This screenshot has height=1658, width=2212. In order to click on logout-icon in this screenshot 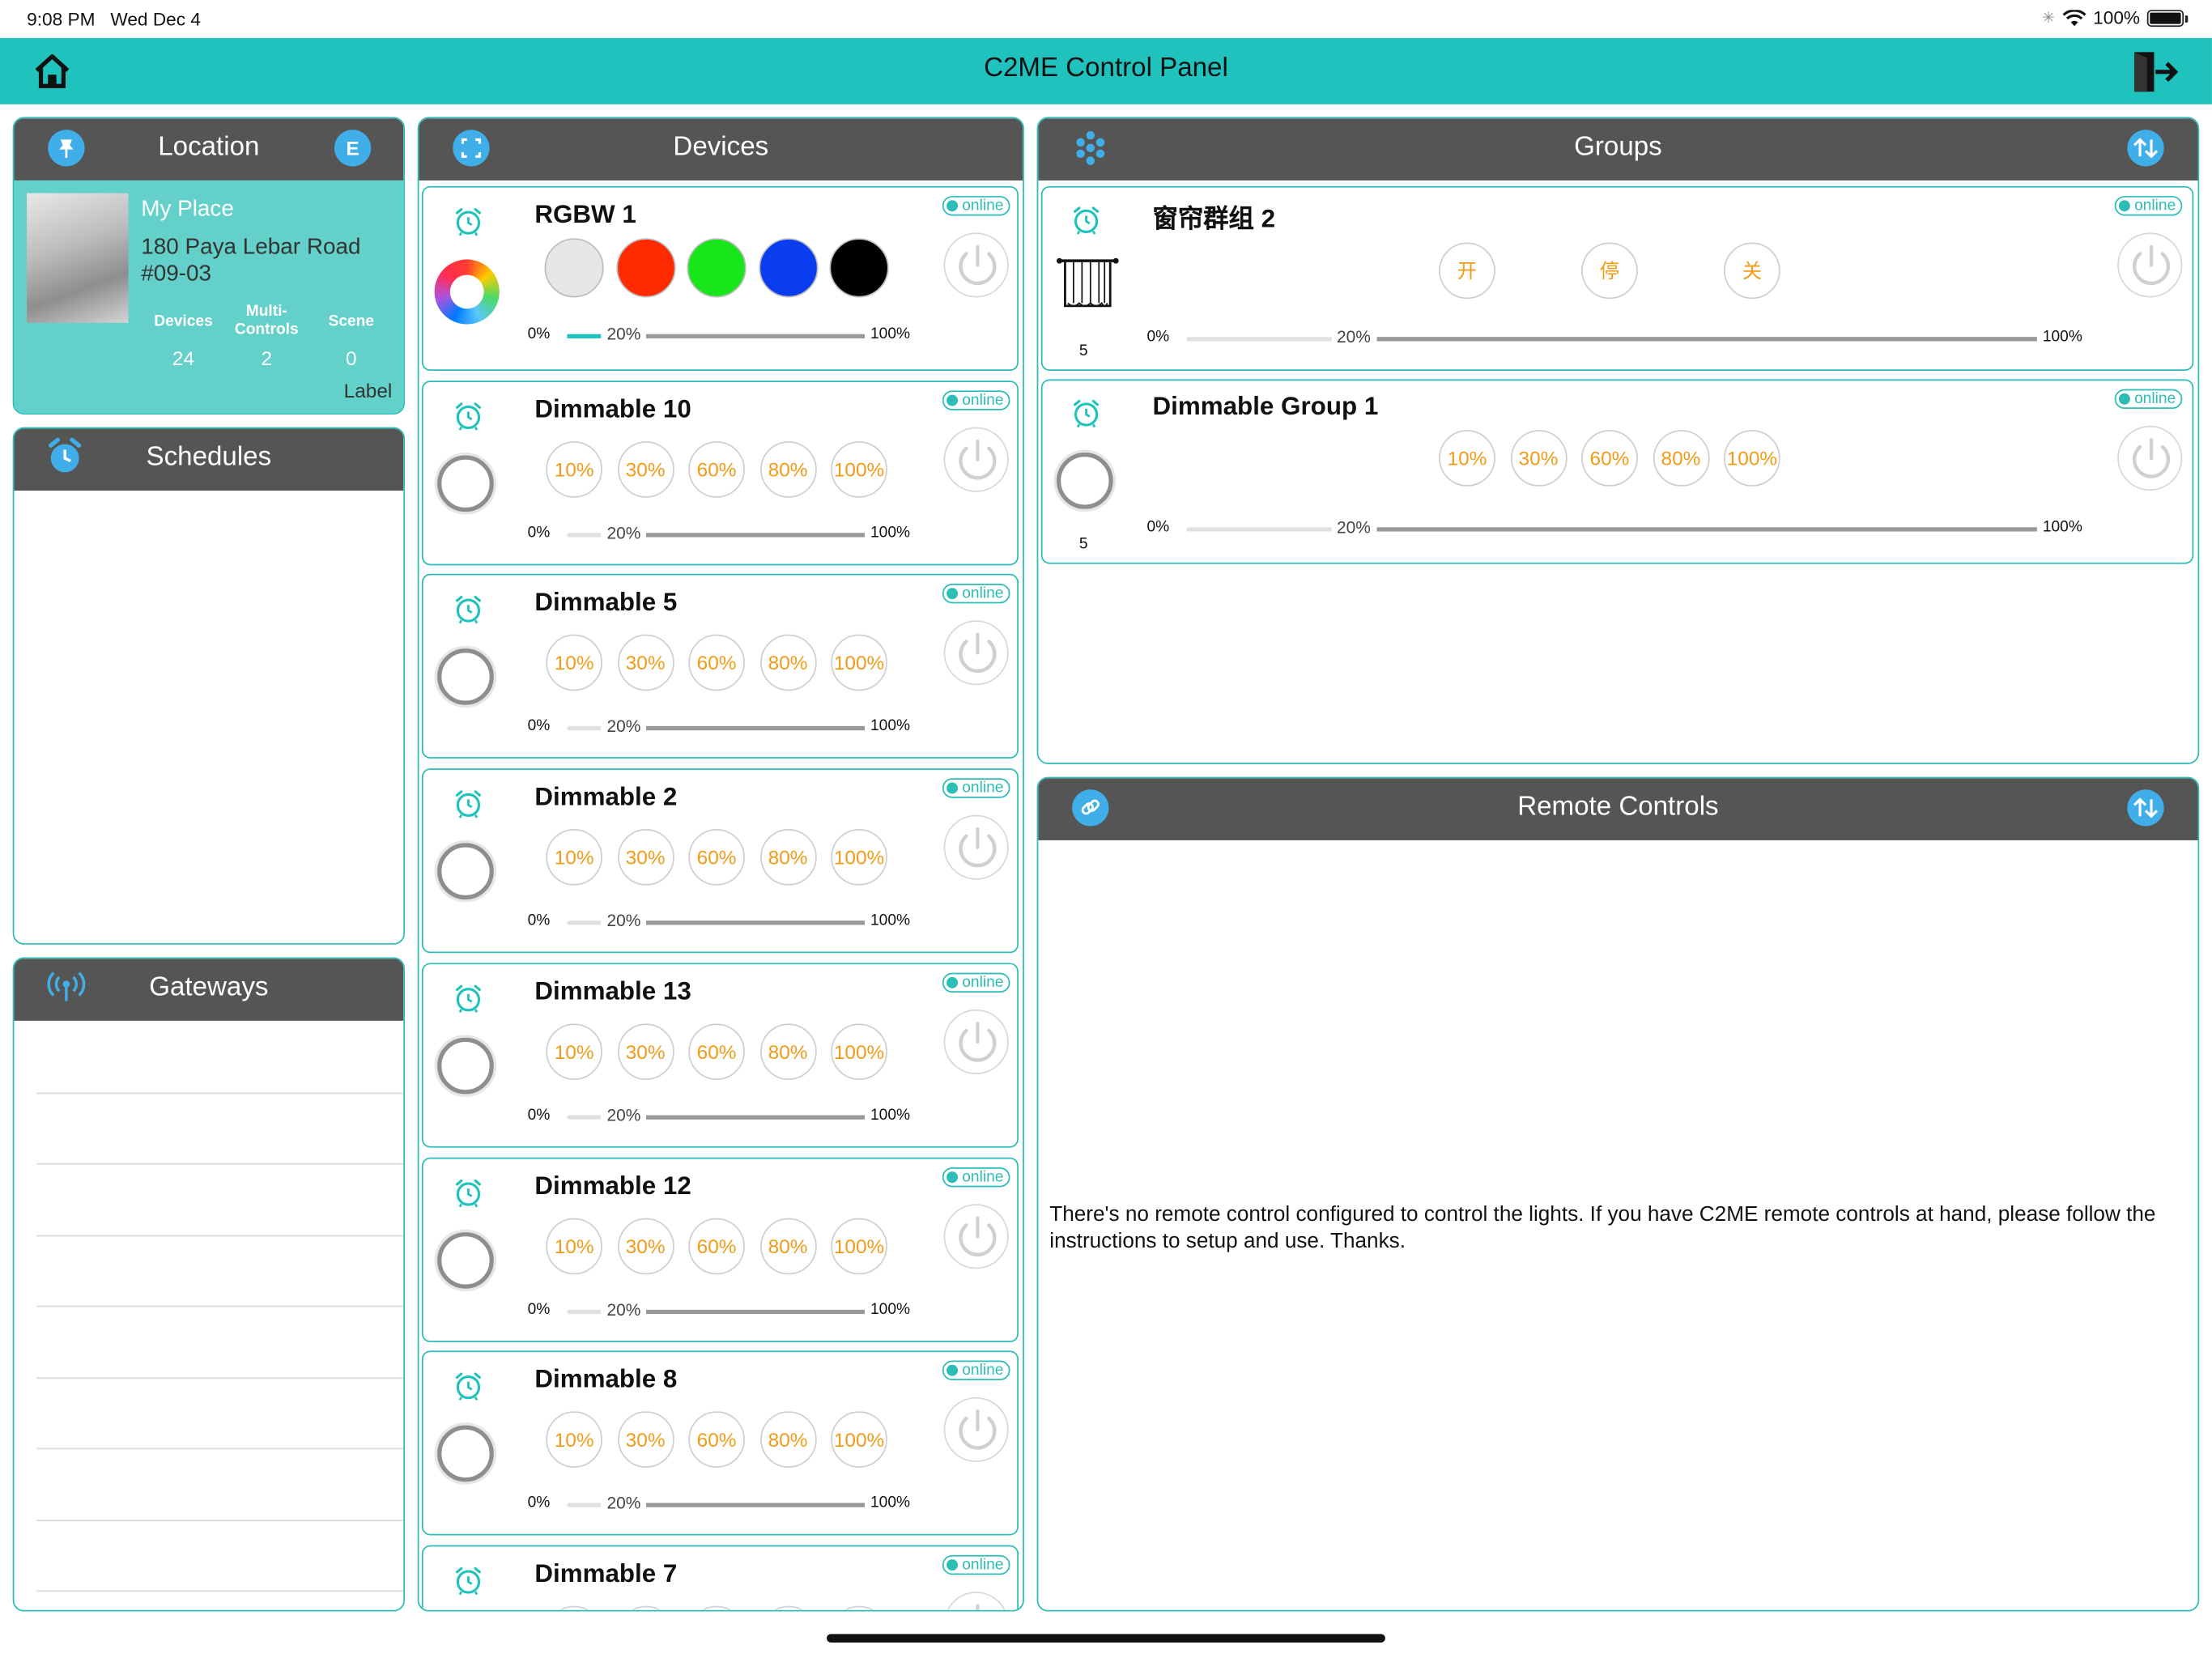, I will do `click(2154, 72)`.